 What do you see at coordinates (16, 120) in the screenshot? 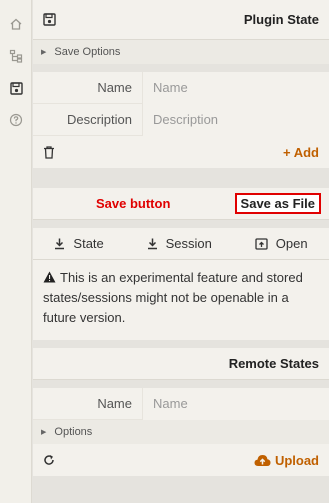
I see `help-icon` at bounding box center [16, 120].